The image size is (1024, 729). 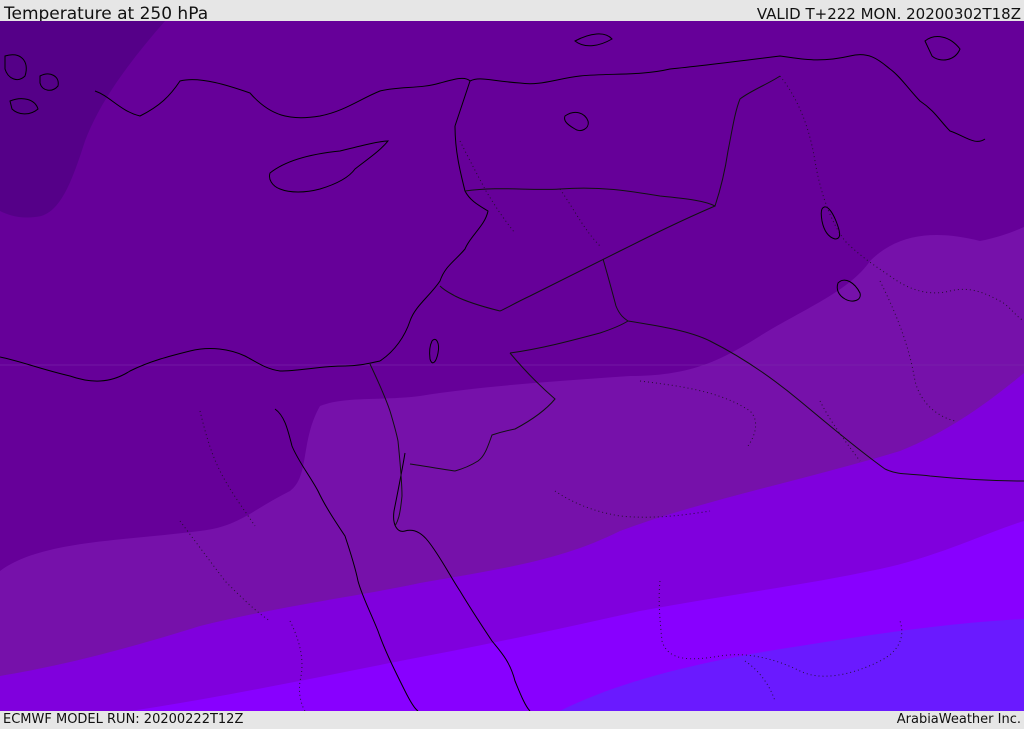 I want to click on model-run: ECMWF MODEL RUN: 20200222T12Z, so click(x=123, y=719).